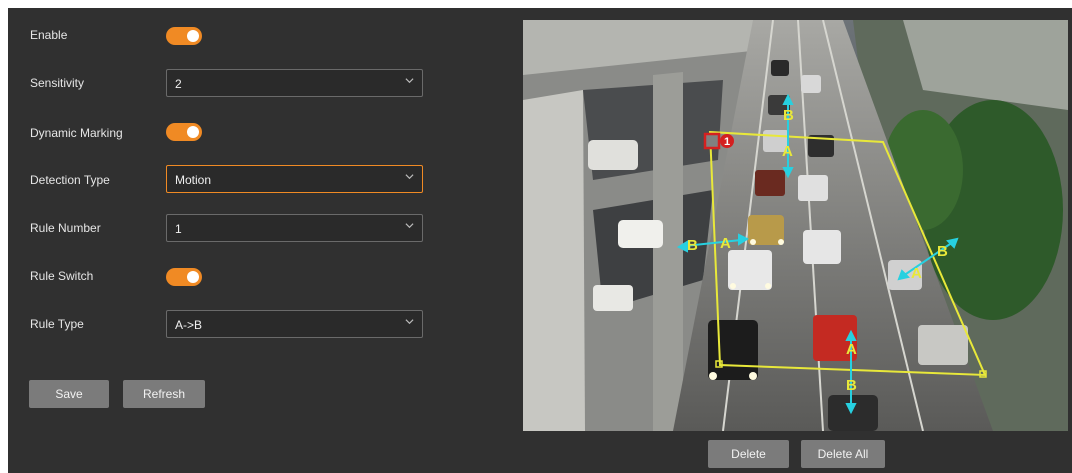 The height and width of the screenshot is (473, 1072). Describe the element at coordinates (193, 180) in the screenshot. I see `detection-type-value: Motion` at that location.